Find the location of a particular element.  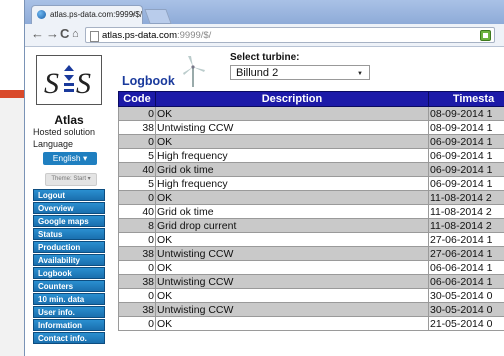

sidebar-item-availability: Availability is located at coordinates (69, 260).